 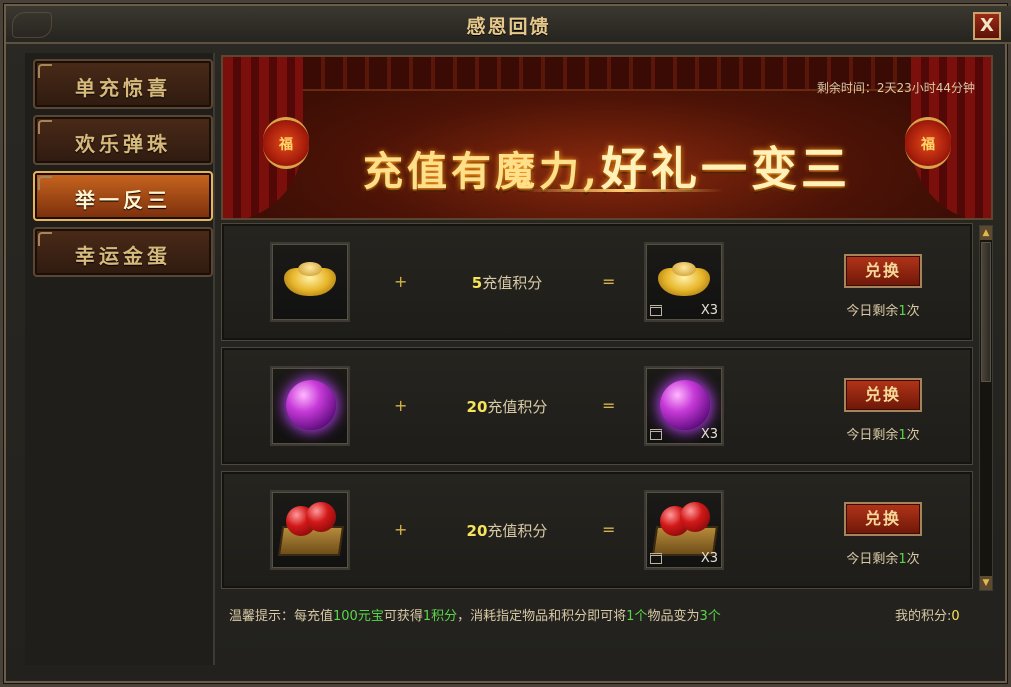 What do you see at coordinates (986, 312) in the screenshot?
I see `scroll-thumb` at bounding box center [986, 312].